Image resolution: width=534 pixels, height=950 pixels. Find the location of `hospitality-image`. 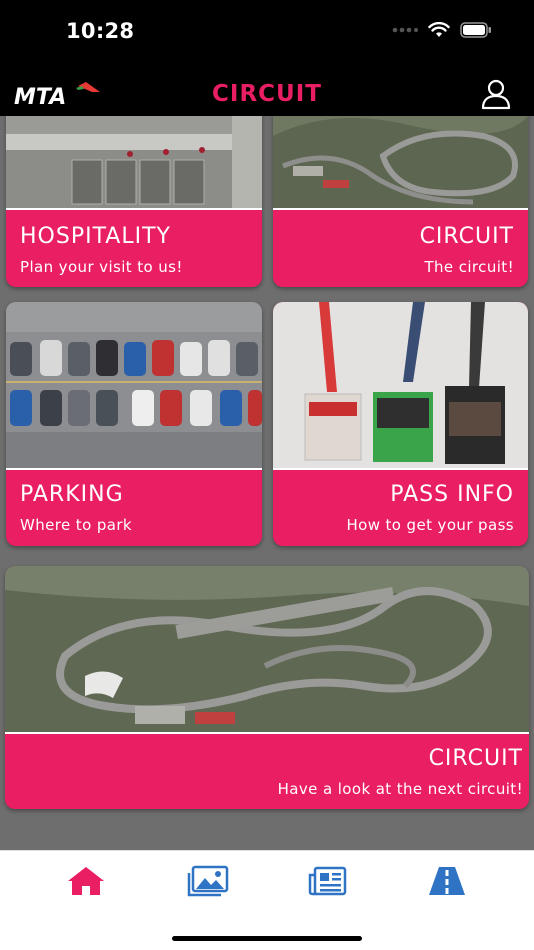

hospitality-image is located at coordinates (134, 162).